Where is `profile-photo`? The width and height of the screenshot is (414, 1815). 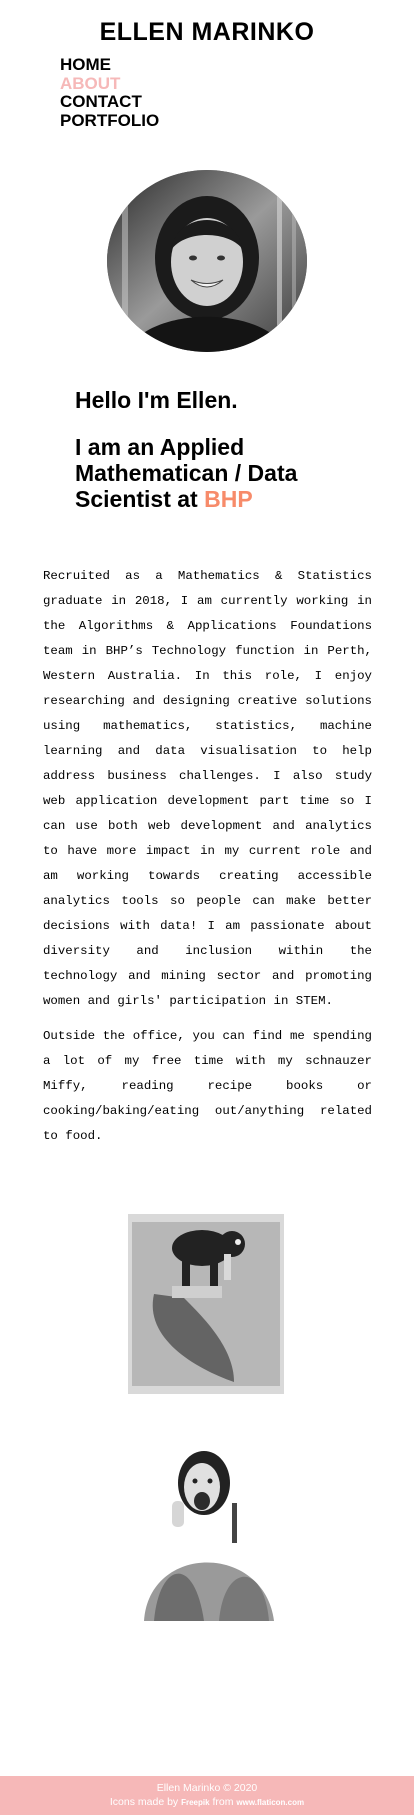 profile-photo is located at coordinates (207, 261).